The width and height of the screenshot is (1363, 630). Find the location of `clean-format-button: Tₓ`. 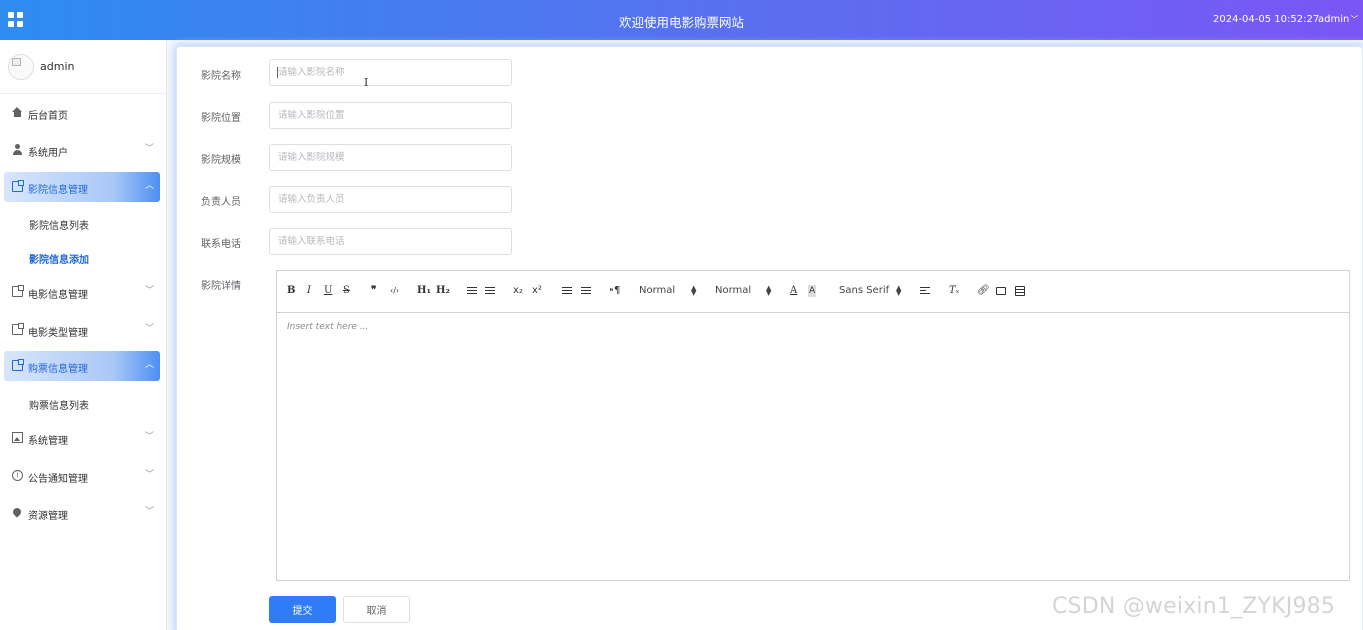

clean-format-button: Tₓ is located at coordinates (954, 291).